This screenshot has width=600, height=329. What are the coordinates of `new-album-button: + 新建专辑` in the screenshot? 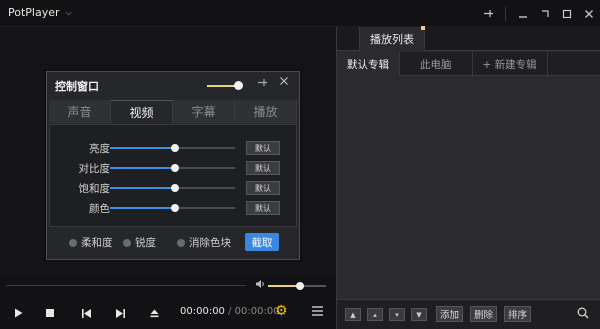 It's located at (510, 64).